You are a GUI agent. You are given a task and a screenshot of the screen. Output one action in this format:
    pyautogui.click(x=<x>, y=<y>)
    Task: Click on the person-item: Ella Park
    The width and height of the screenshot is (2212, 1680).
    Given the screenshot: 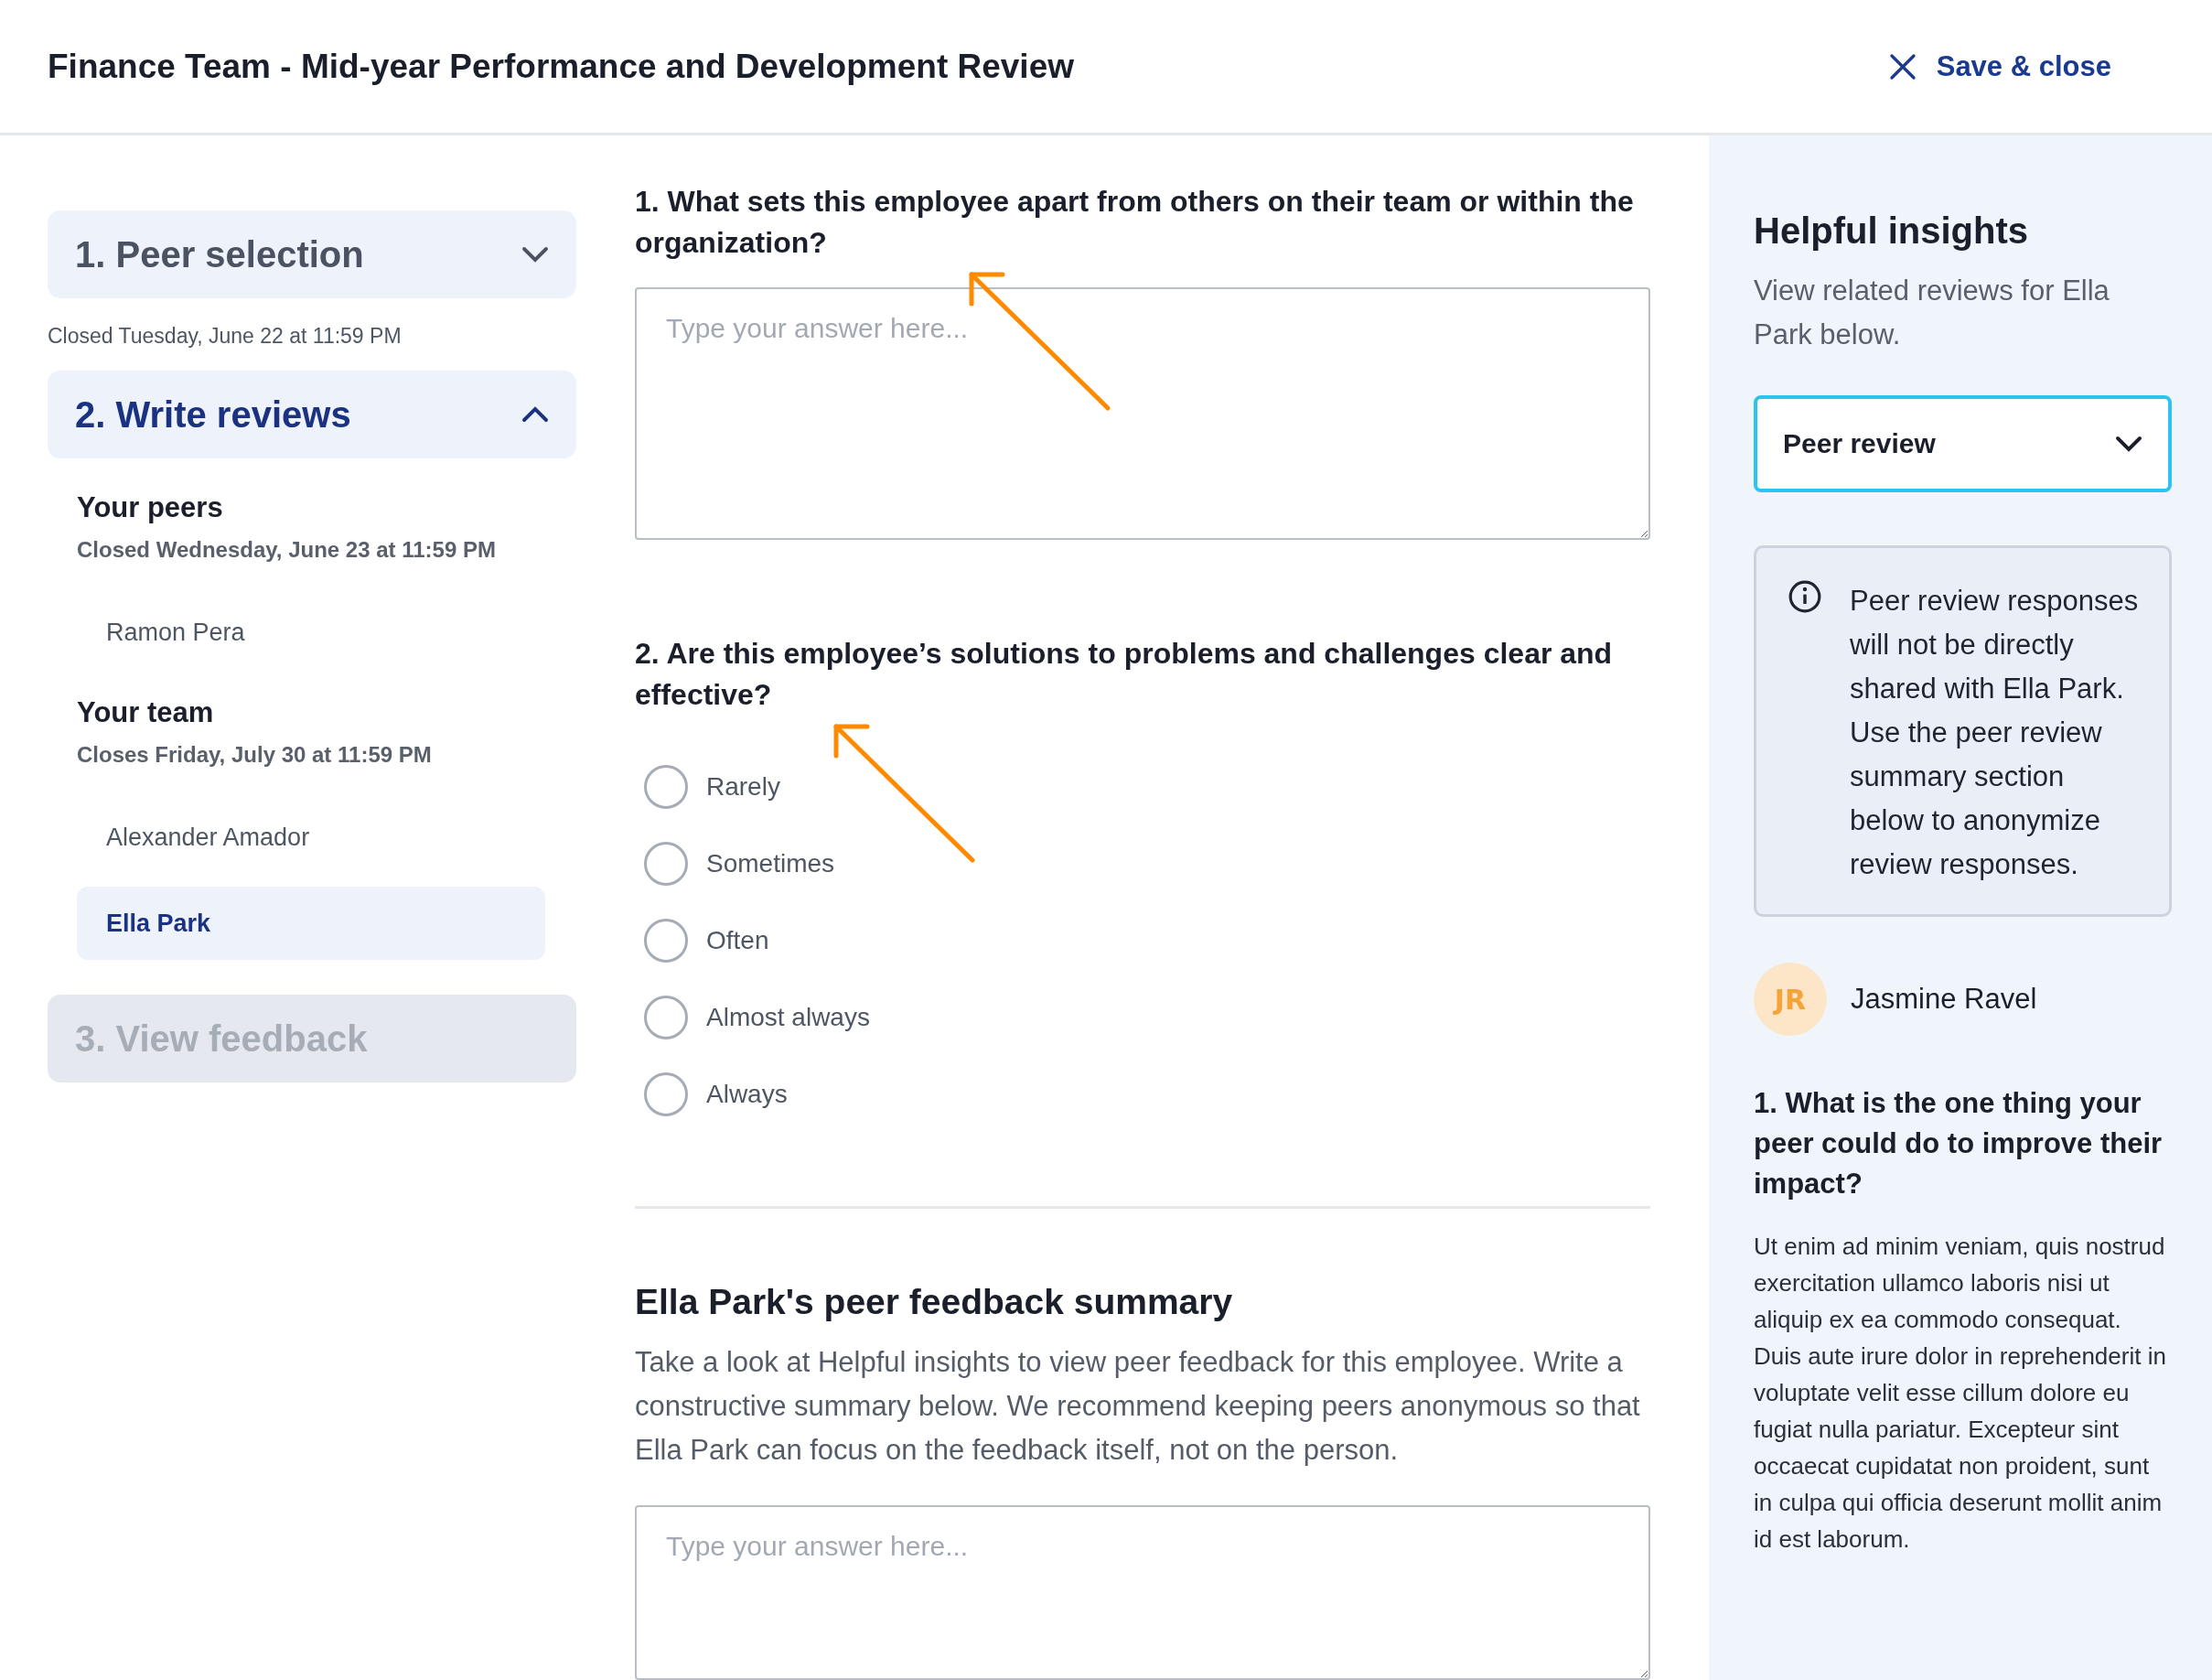 What is the action you would take?
    pyautogui.click(x=311, y=923)
    